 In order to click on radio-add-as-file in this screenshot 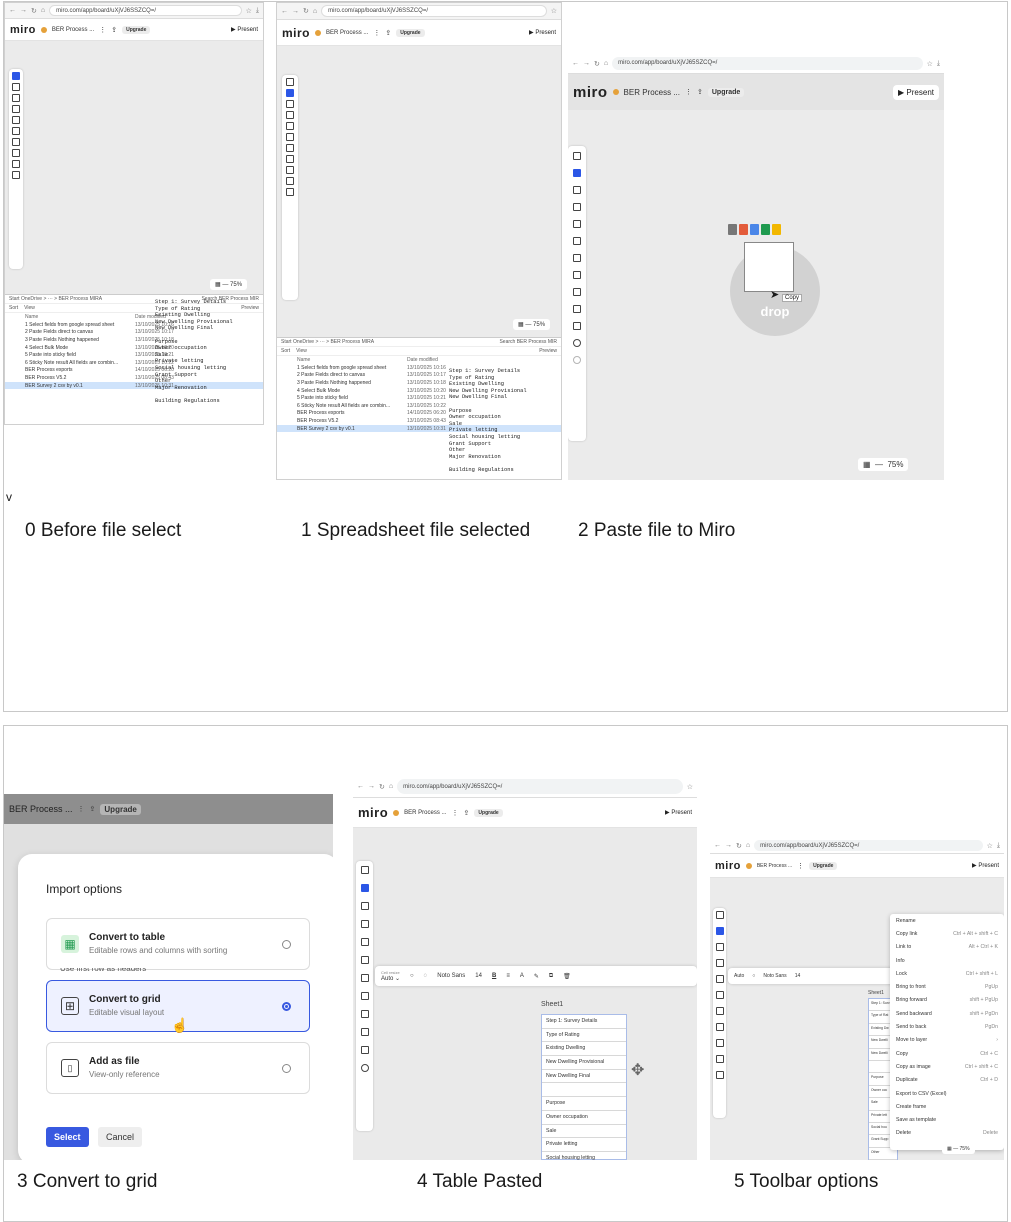, I will do `click(286, 1068)`.